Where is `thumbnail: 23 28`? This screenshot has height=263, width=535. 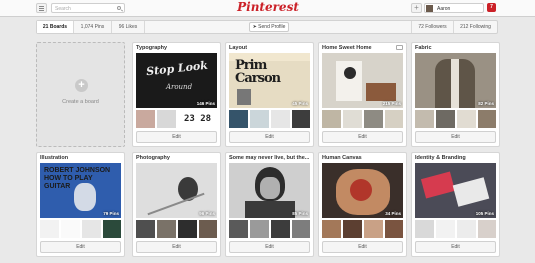
thumbnail: 23 28 is located at coordinates (197, 119).